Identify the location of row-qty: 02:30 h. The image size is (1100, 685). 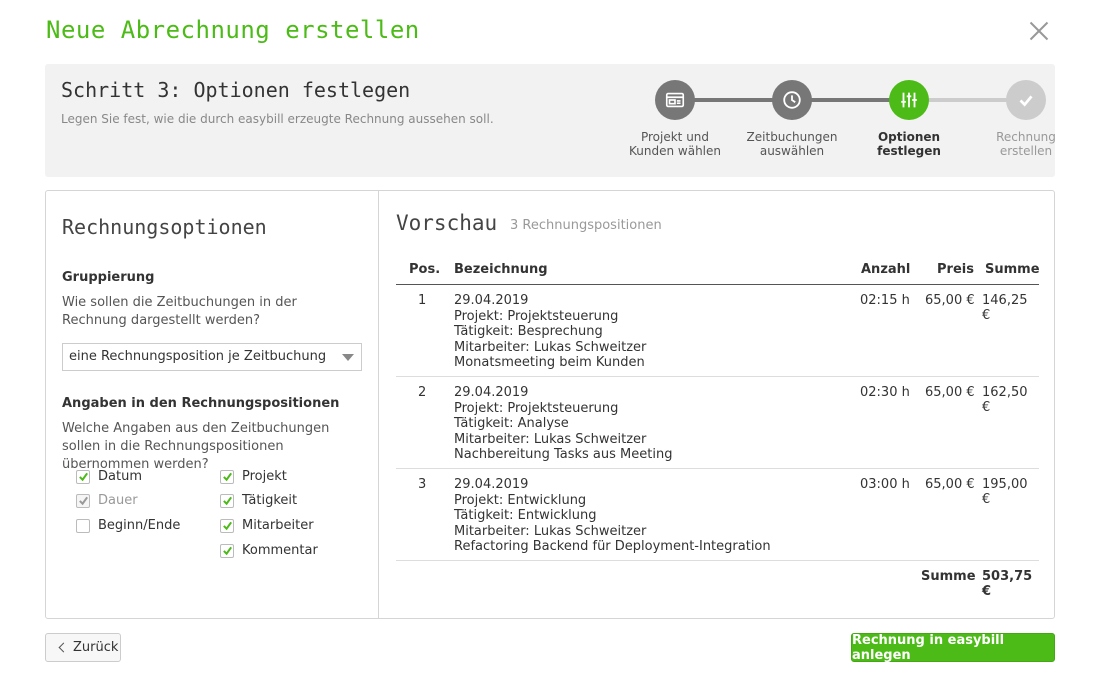
(885, 392).